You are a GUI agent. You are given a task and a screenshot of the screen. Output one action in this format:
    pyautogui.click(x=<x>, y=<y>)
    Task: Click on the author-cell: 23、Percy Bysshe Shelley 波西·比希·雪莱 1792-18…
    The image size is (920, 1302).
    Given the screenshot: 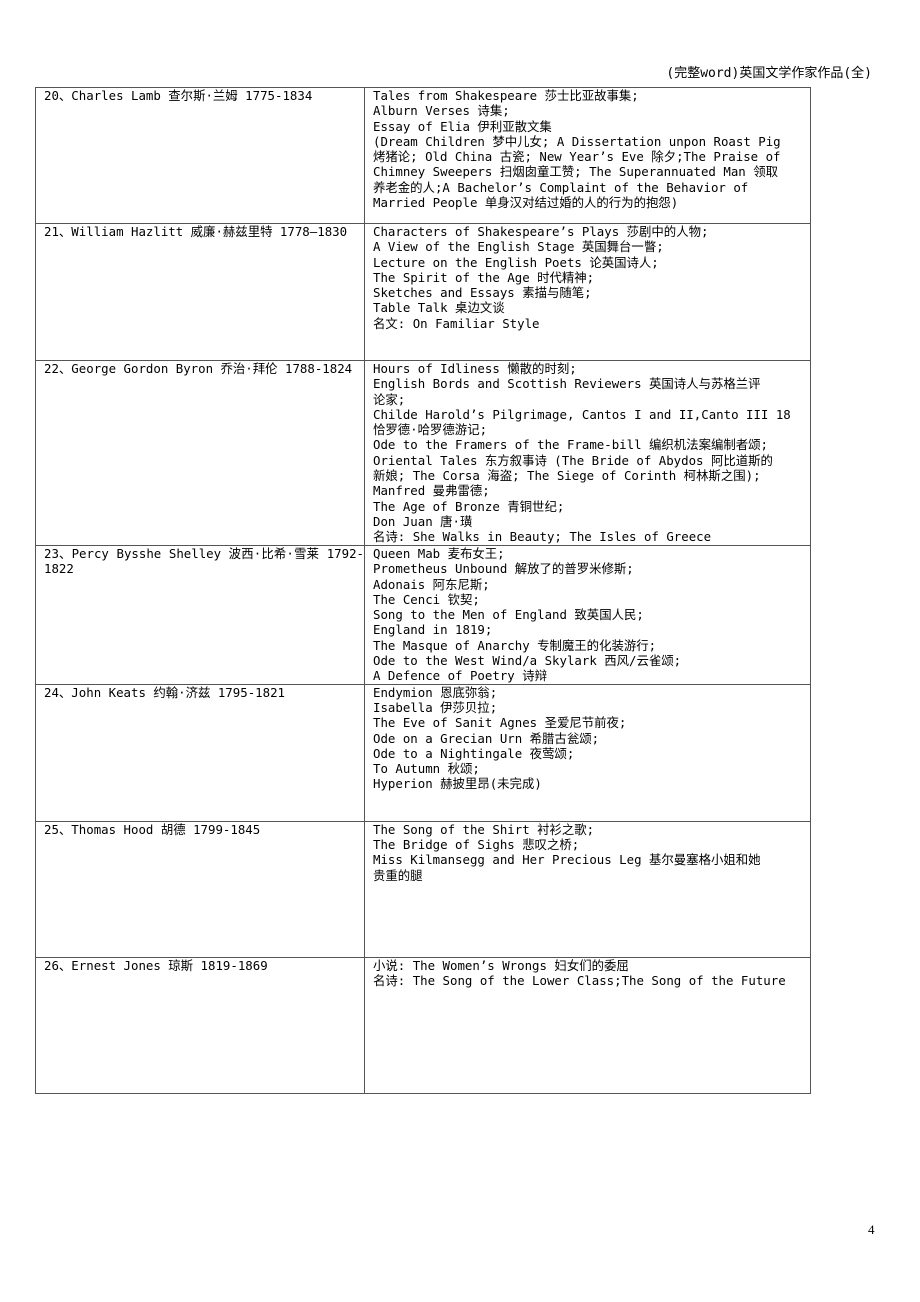 What is the action you would take?
    pyautogui.click(x=200, y=615)
    